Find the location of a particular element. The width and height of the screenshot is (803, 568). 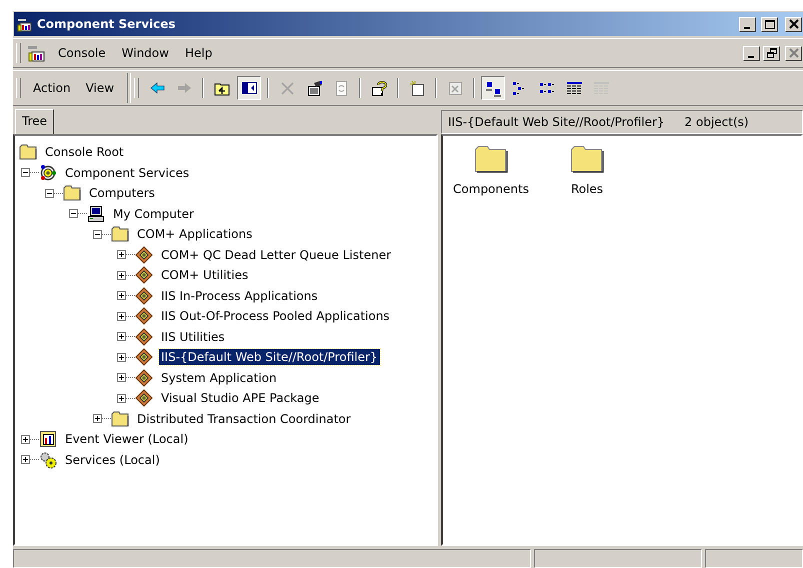

event-log-icon is located at coordinates (48, 439).